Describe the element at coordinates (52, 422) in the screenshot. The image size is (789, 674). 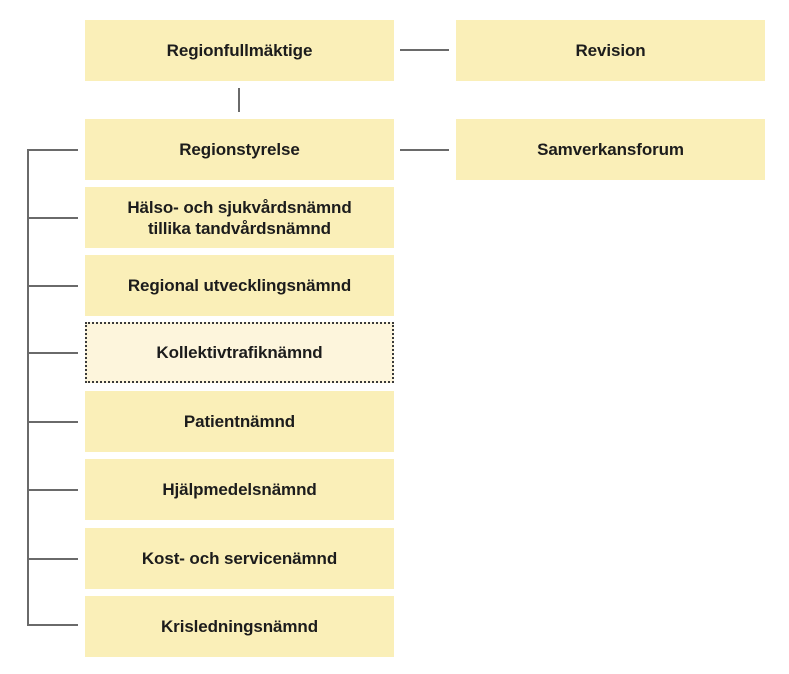
I see `branch-patient` at that location.